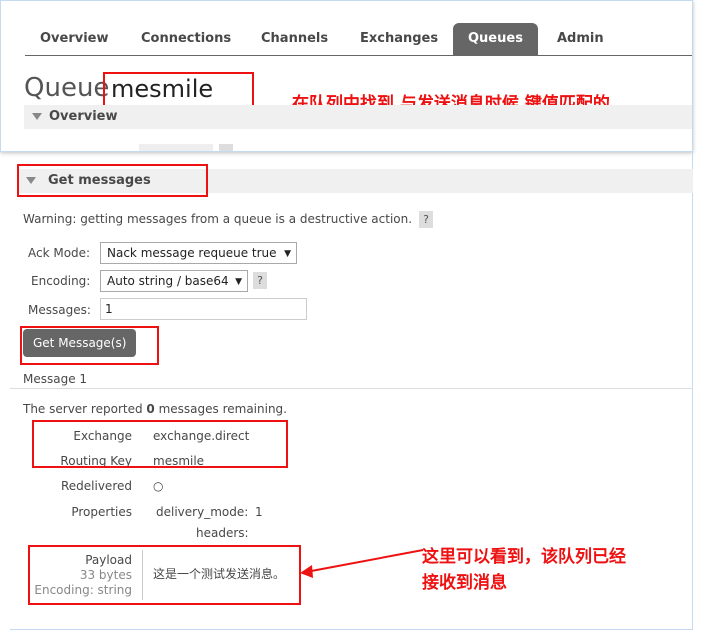 The width and height of the screenshot is (710, 634). I want to click on server-report-prefix: The server reported, so click(85, 409).